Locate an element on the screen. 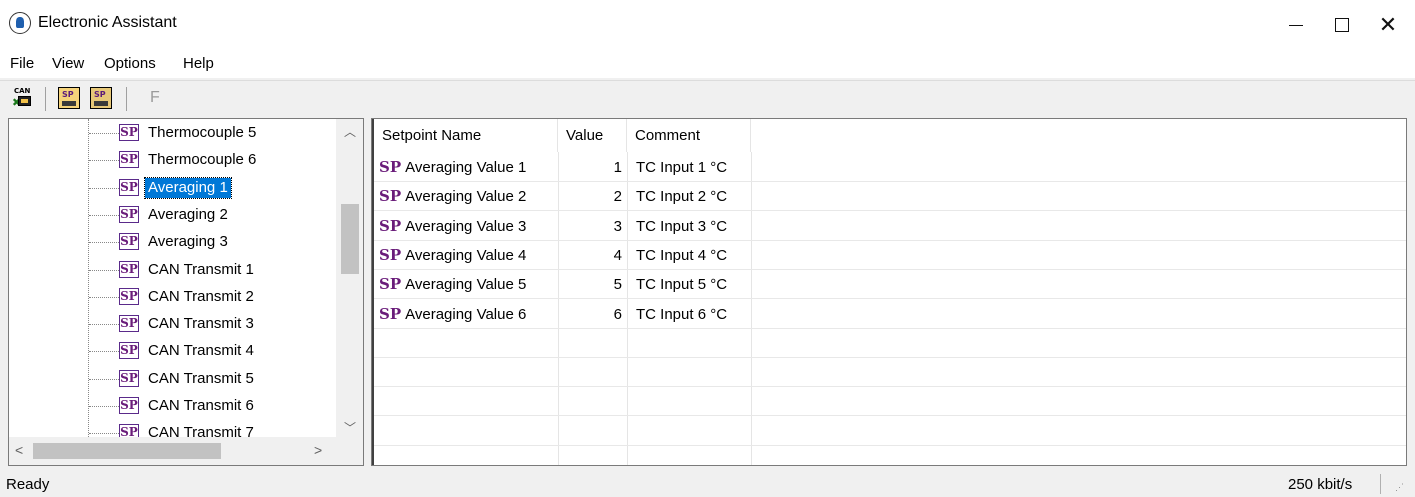 This screenshot has width=1415, height=497. setpoint-value: 3 is located at coordinates (590, 226).